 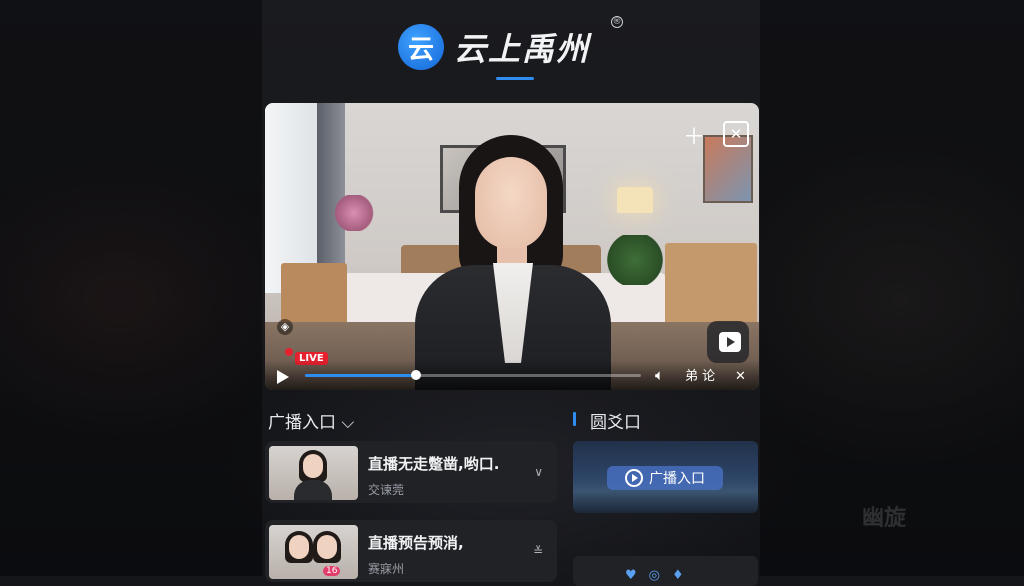 I want to click on list-item-thumbnail, so click(x=313, y=473).